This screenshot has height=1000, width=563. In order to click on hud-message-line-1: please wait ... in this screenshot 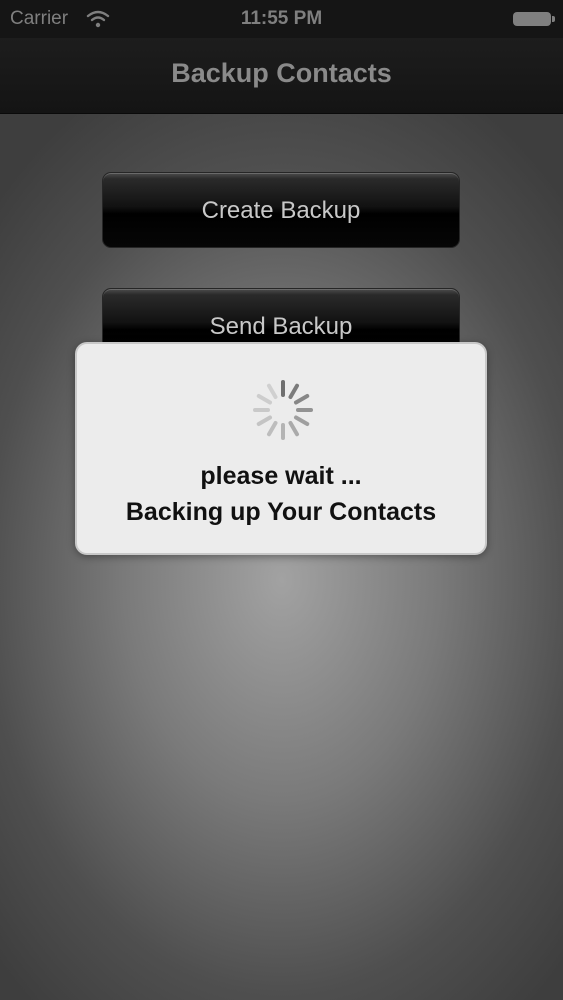, I will do `click(281, 476)`.